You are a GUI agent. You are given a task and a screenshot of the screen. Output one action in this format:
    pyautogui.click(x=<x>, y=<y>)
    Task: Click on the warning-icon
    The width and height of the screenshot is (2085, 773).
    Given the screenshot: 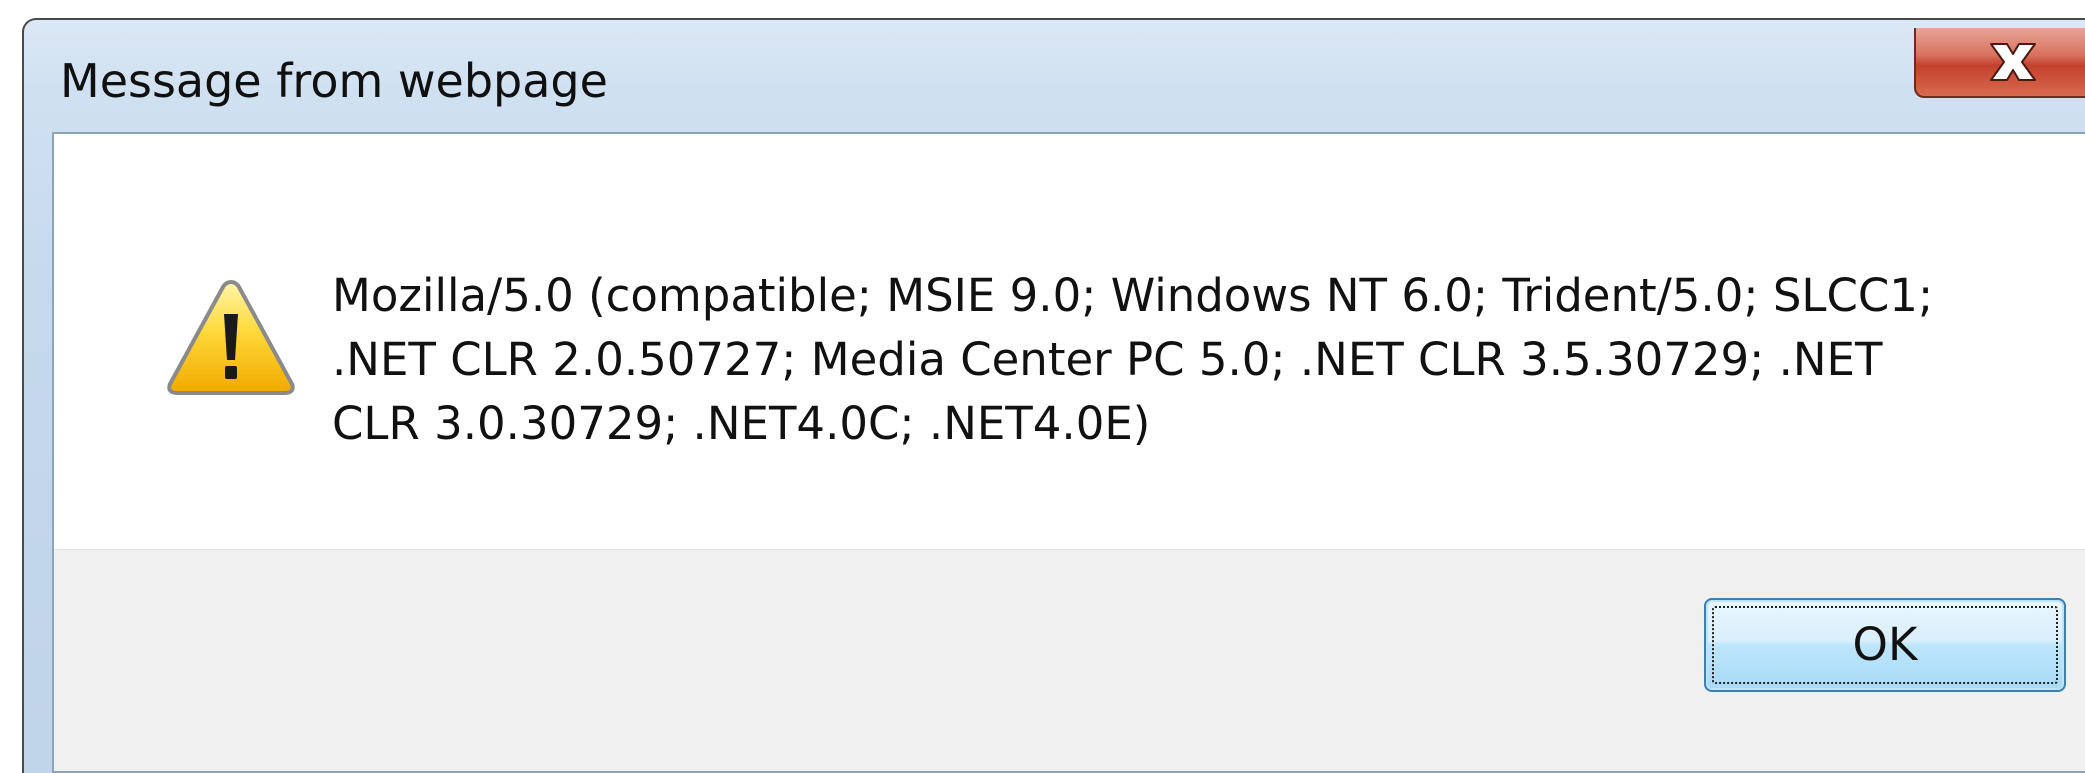 What is the action you would take?
    pyautogui.click(x=231, y=337)
    